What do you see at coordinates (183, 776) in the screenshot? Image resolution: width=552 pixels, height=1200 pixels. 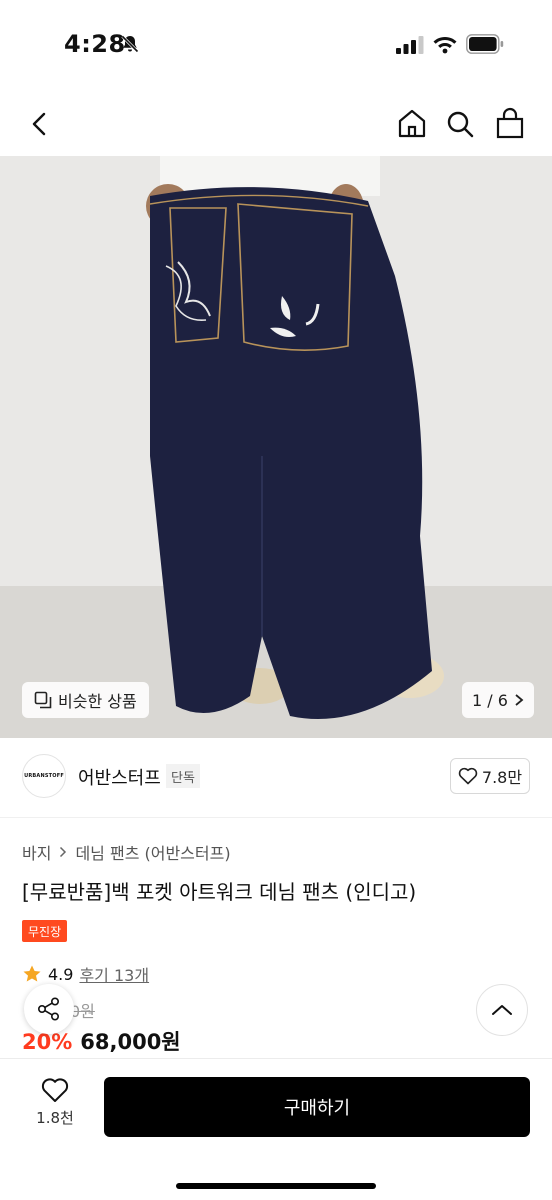 I see `exclusive-badge: 단독` at bounding box center [183, 776].